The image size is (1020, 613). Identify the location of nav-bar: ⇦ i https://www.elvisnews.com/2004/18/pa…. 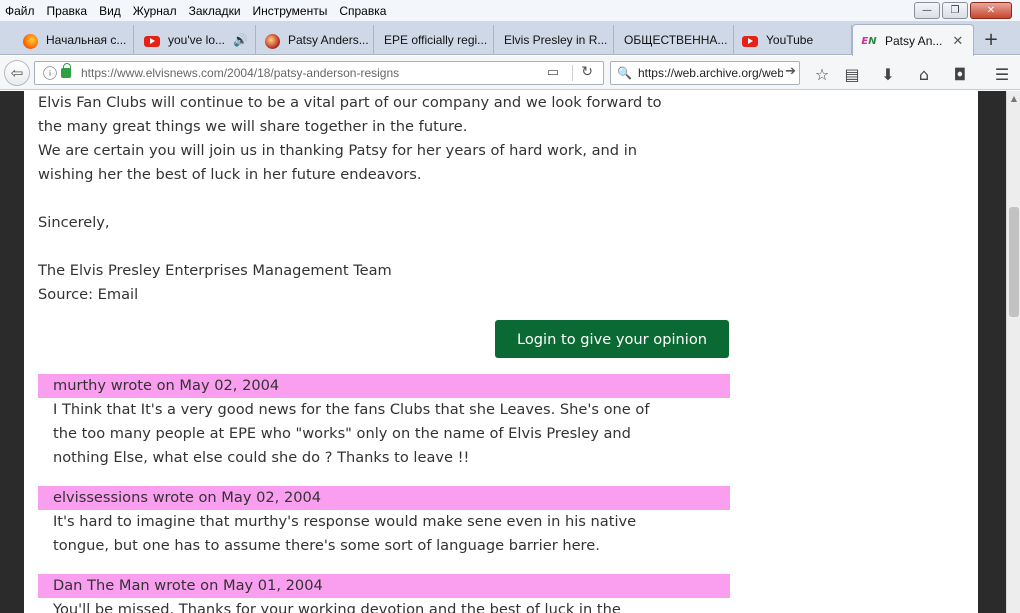
(510, 73).